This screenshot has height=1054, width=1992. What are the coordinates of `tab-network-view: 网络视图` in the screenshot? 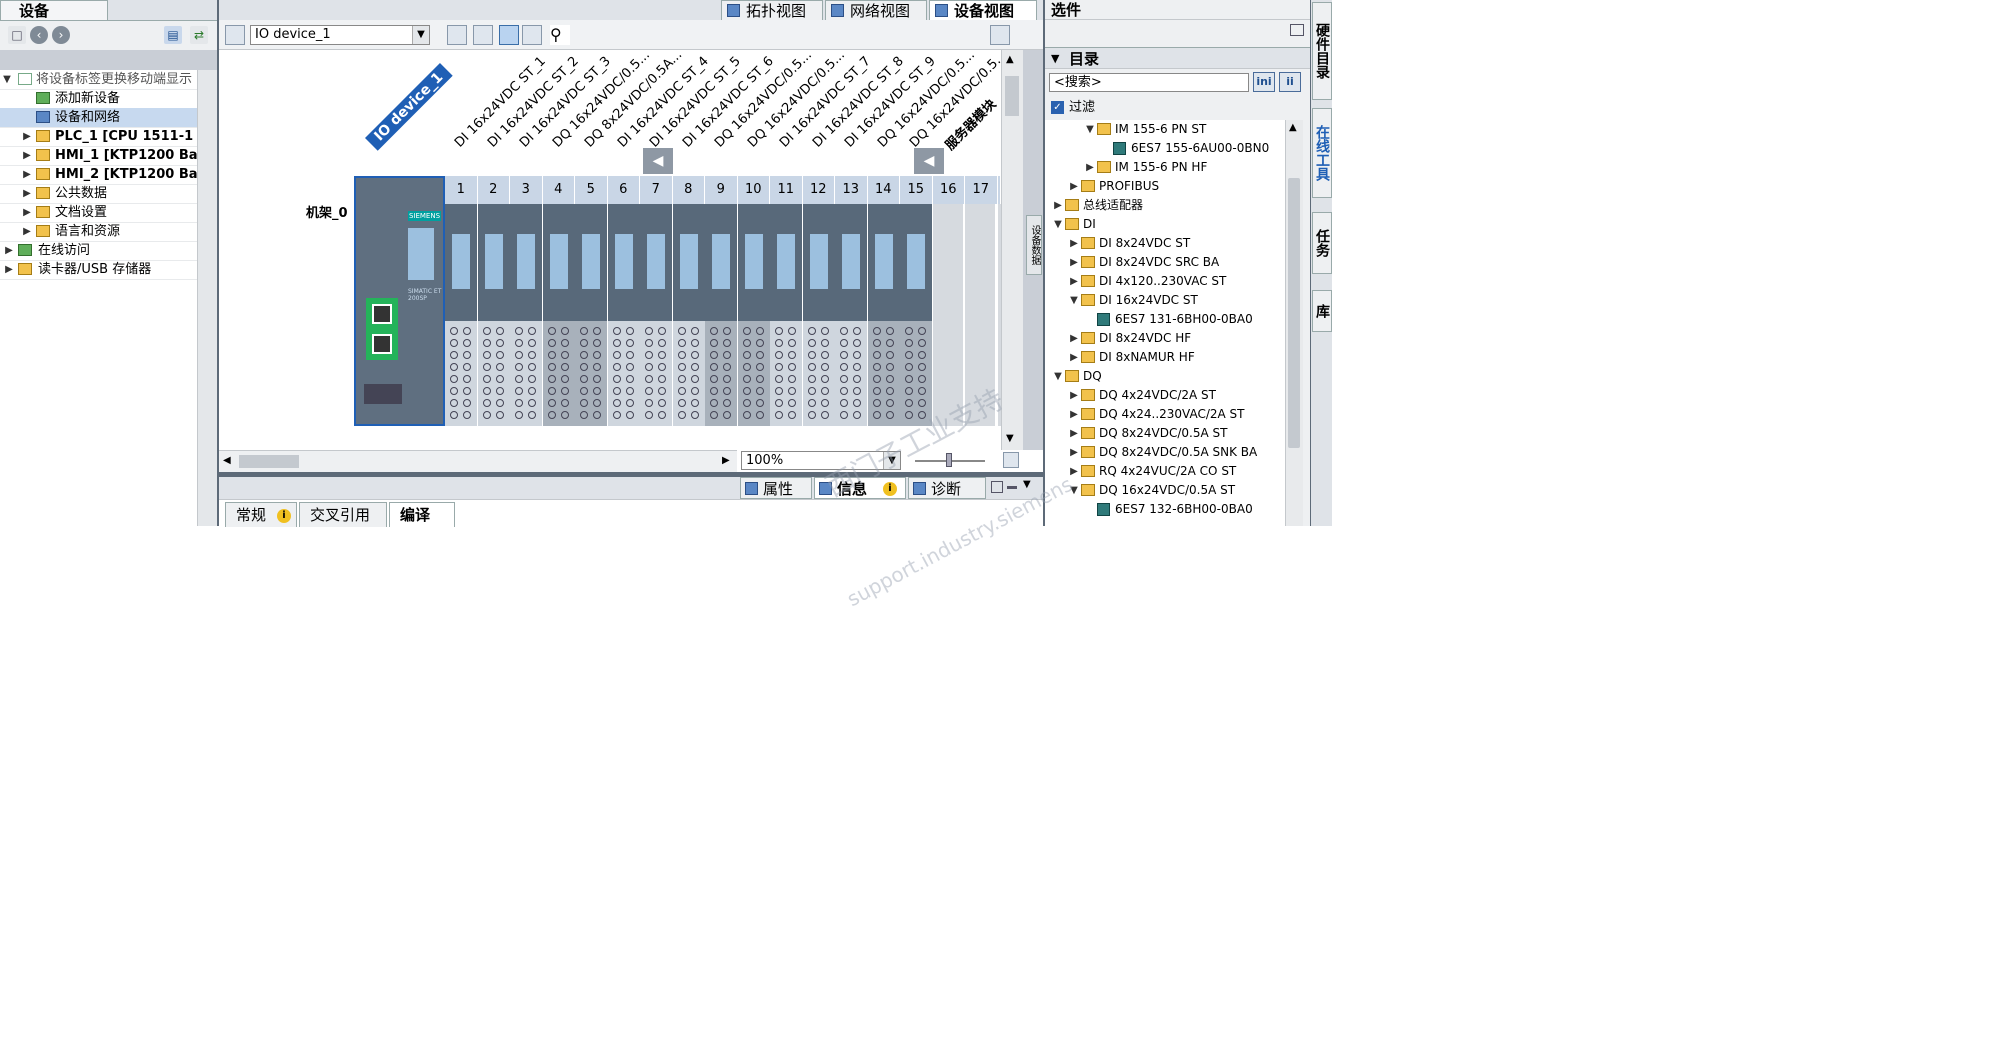 It's located at (876, 10).